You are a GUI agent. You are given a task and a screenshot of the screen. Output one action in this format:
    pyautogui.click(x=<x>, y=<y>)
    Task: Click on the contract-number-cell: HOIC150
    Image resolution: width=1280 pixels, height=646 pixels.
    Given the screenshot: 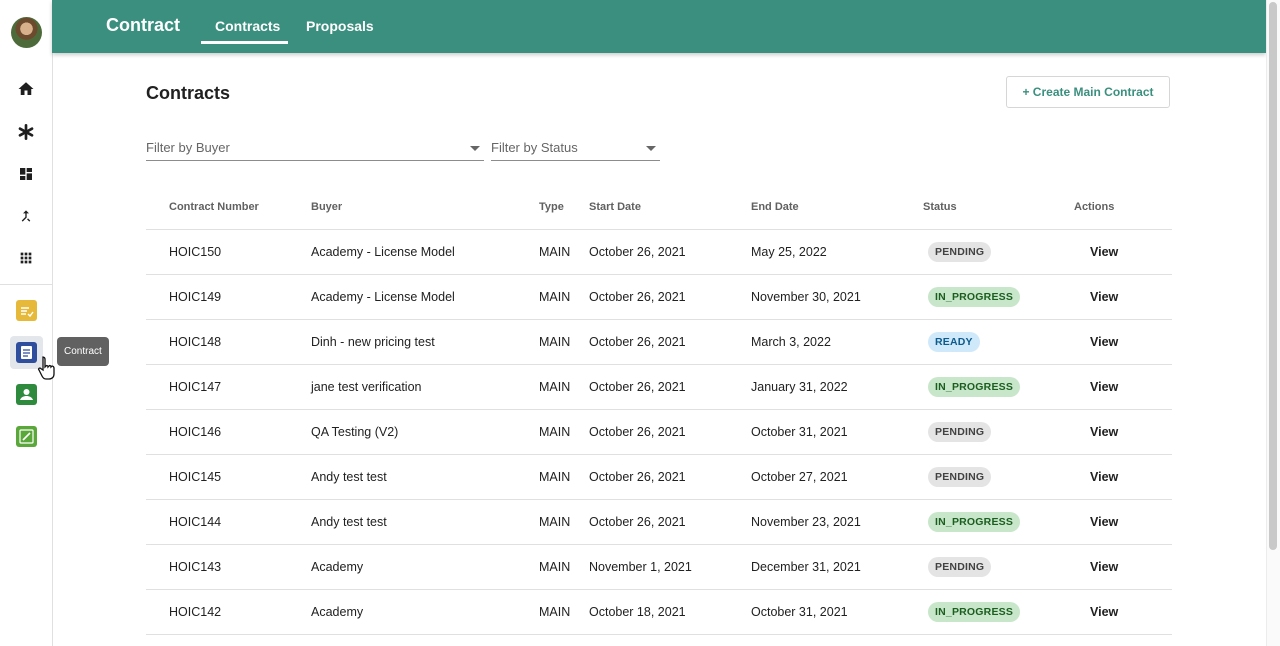 What is the action you would take?
    pyautogui.click(x=228, y=252)
    